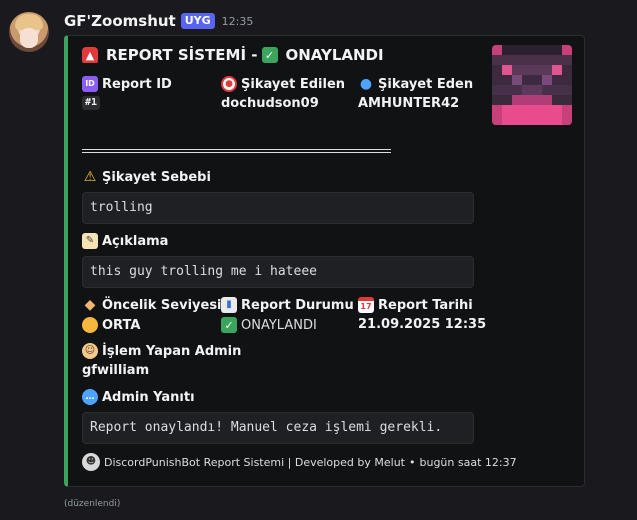 The image size is (637, 520). What do you see at coordinates (229, 84) in the screenshot?
I see `target-icon: ●` at bounding box center [229, 84].